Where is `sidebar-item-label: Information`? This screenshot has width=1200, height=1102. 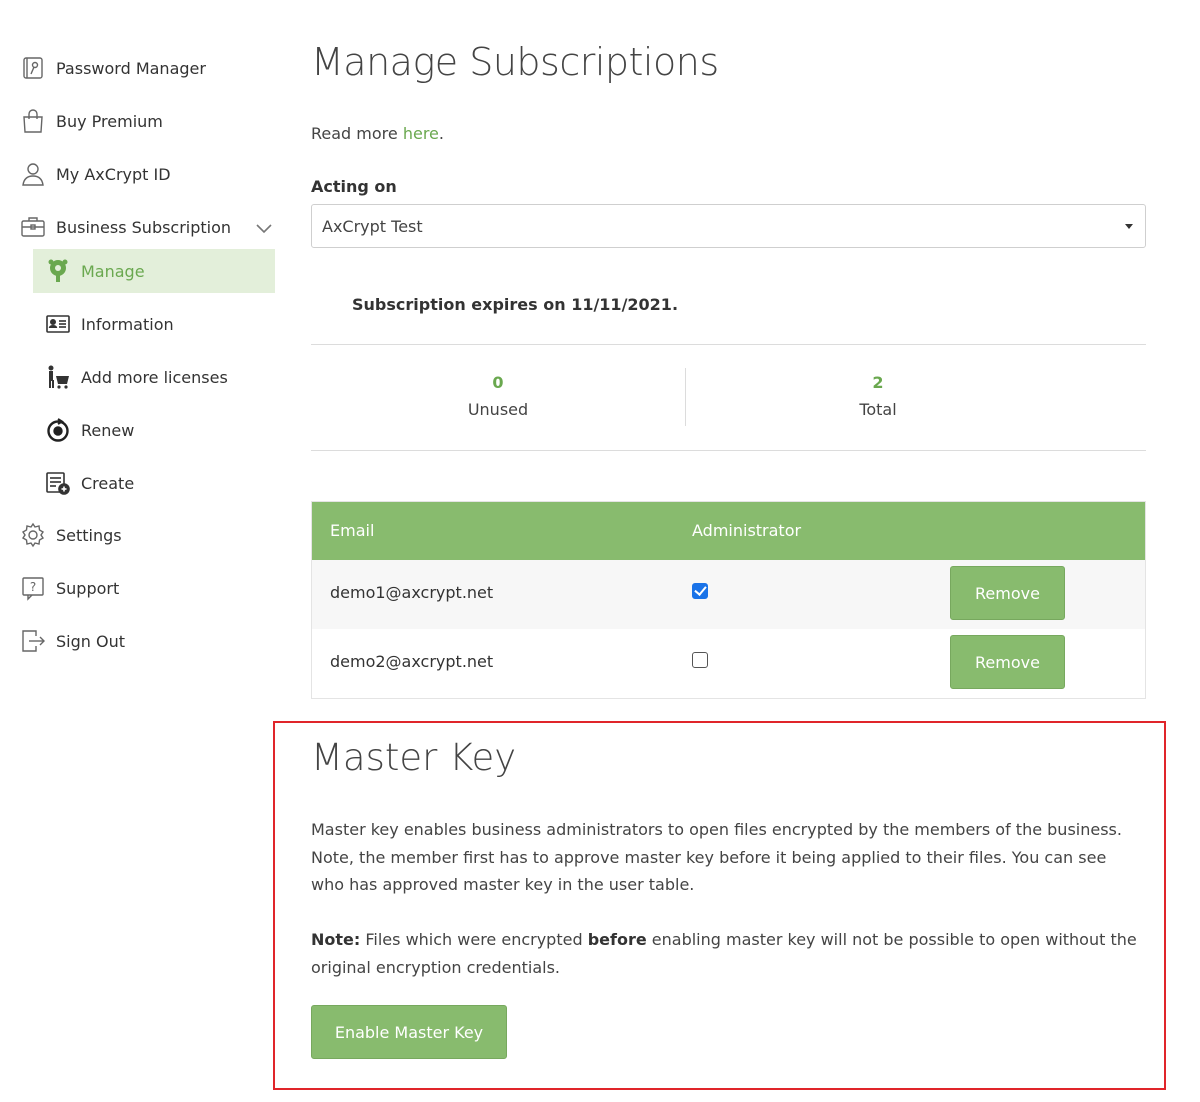 sidebar-item-label: Information is located at coordinates (127, 324).